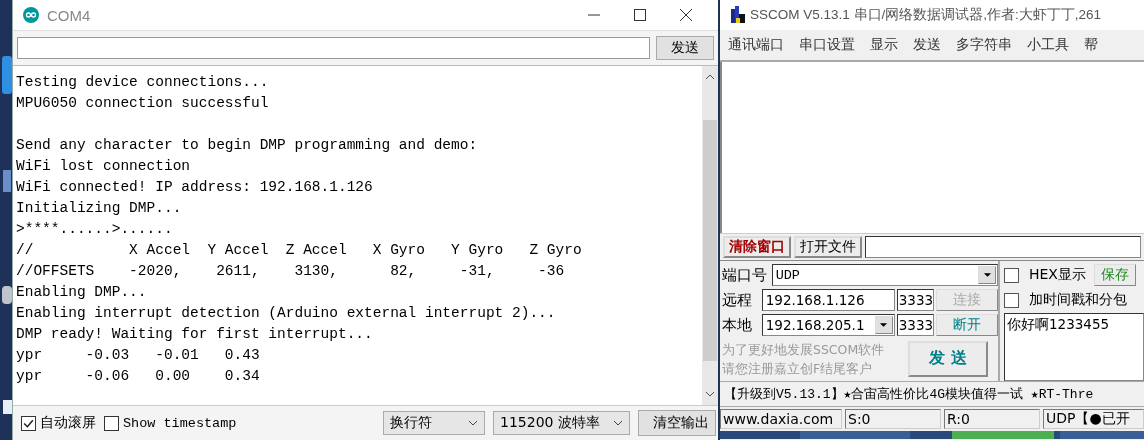 The width and height of the screenshot is (1144, 440). Describe the element at coordinates (686, 15) in the screenshot. I see `close-icon` at that location.